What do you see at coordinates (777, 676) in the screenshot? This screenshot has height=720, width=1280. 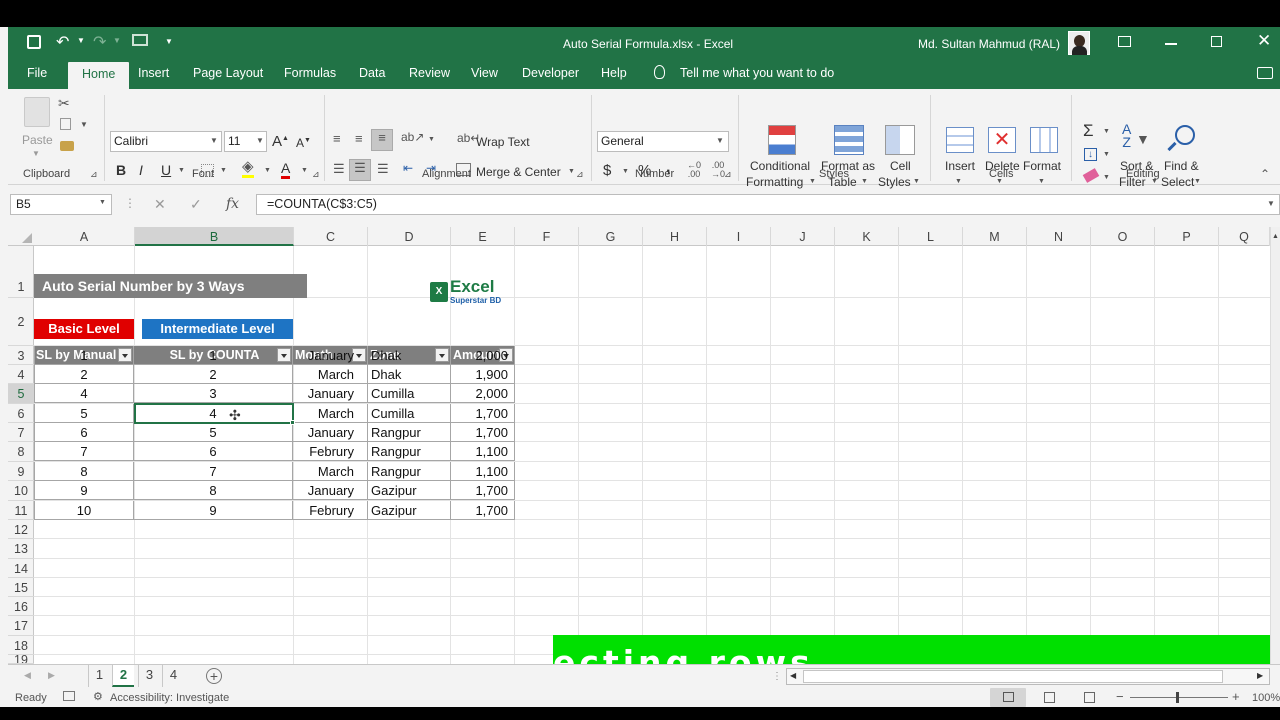 I see `tab-split-handle: ⋮` at bounding box center [777, 676].